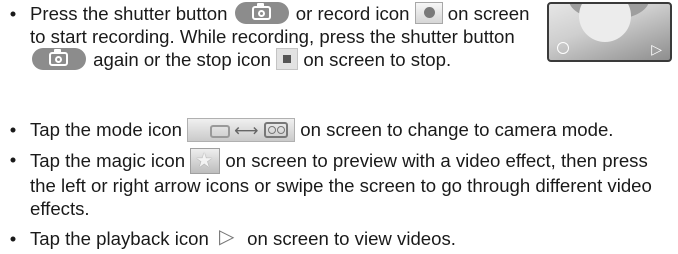  Describe the element at coordinates (119, 238) in the screenshot. I see `text-segment: Tap the playback icon` at that location.